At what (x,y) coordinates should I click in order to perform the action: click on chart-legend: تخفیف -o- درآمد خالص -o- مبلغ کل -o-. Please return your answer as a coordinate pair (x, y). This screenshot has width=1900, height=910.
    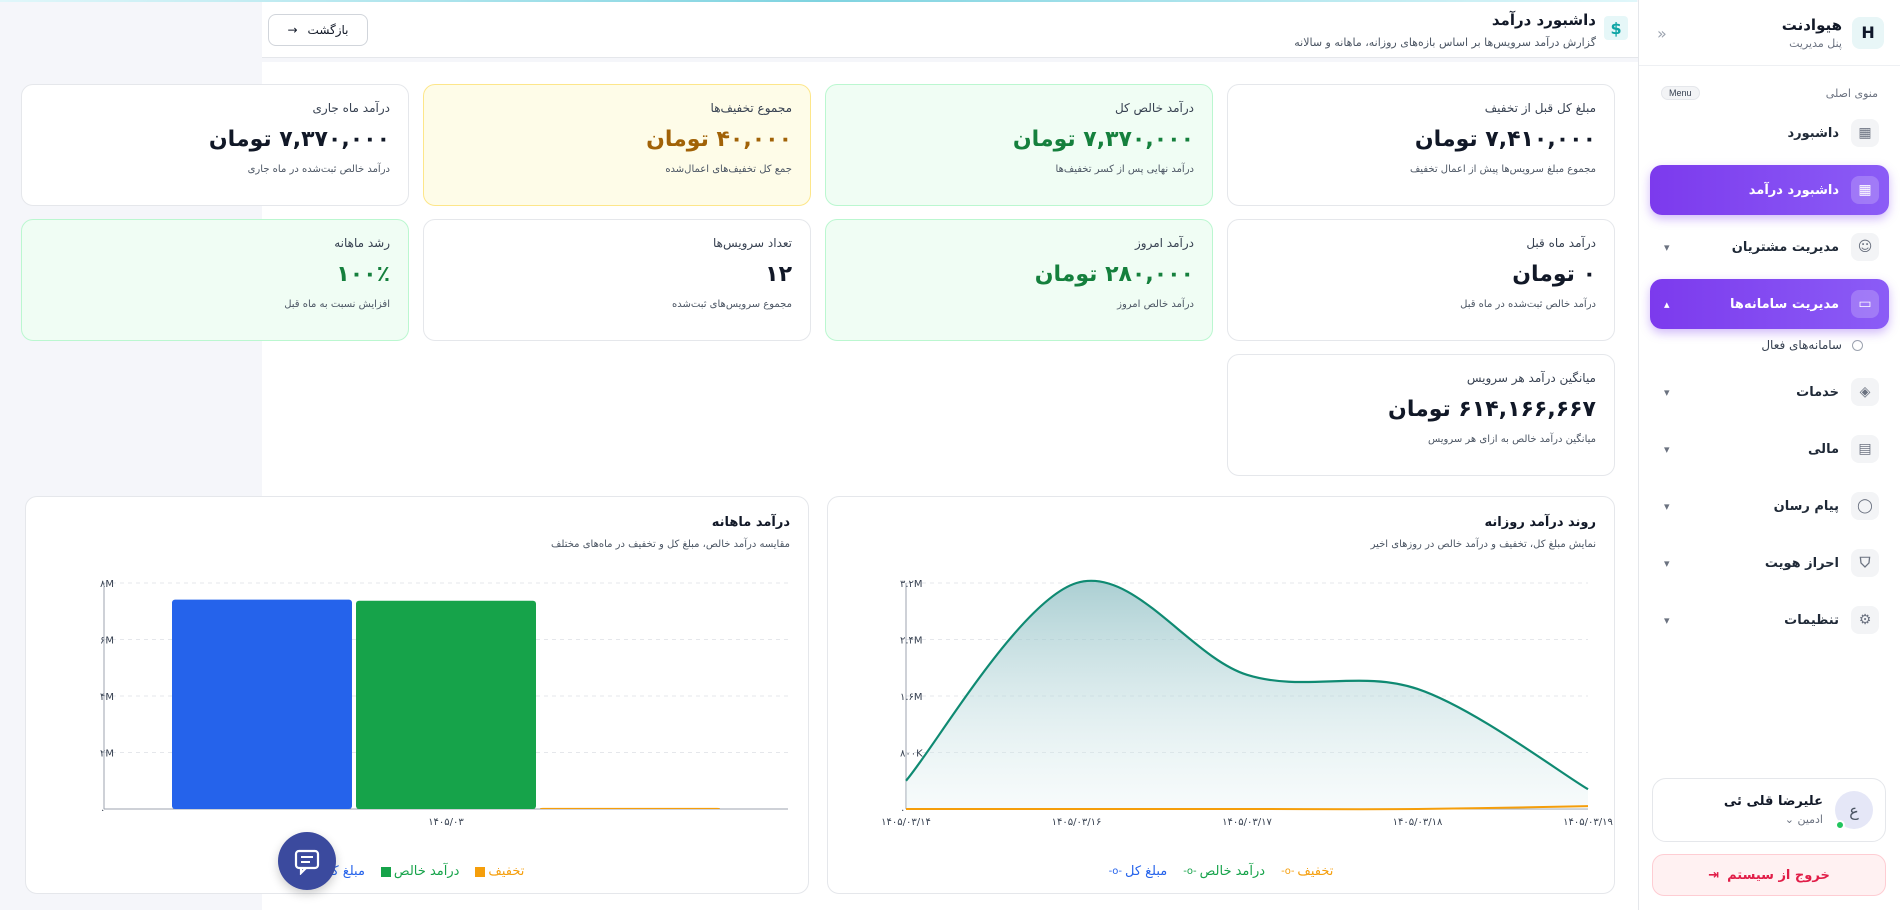
    Looking at the image, I should click on (1221, 871).